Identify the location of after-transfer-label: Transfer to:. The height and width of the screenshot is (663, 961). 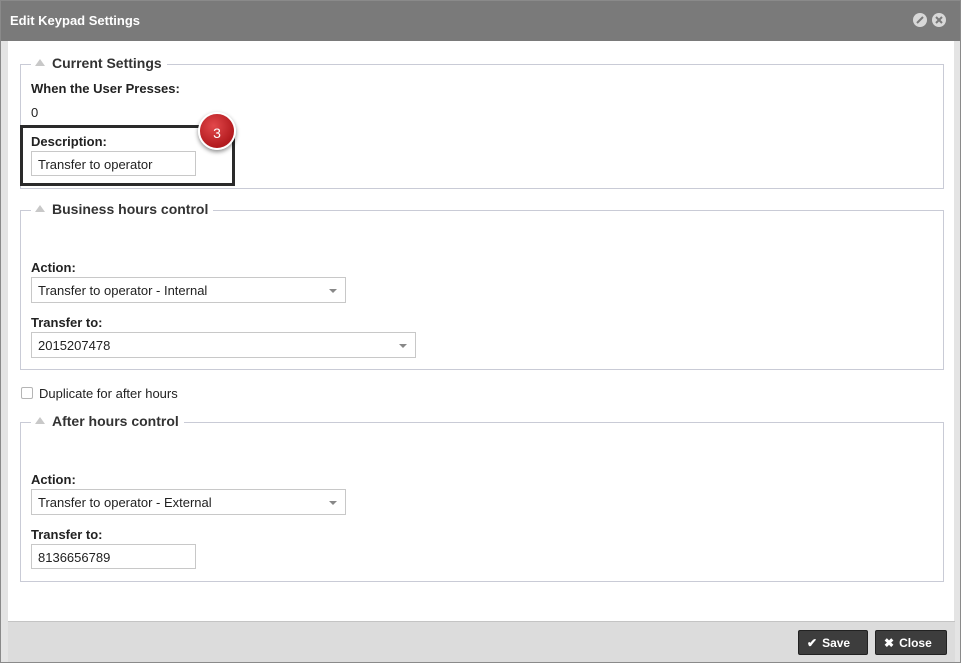
(67, 534).